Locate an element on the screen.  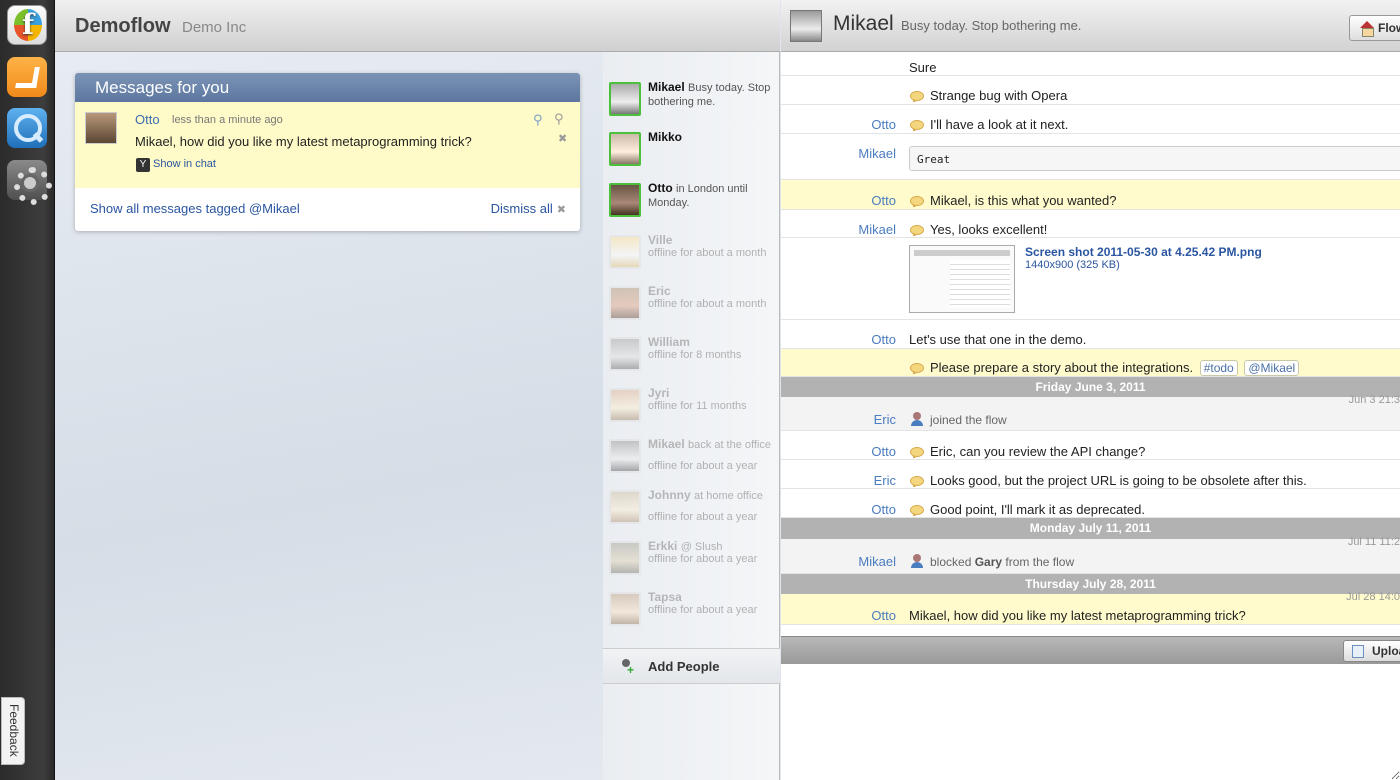
user-name: Ville is located at coordinates (660, 240).